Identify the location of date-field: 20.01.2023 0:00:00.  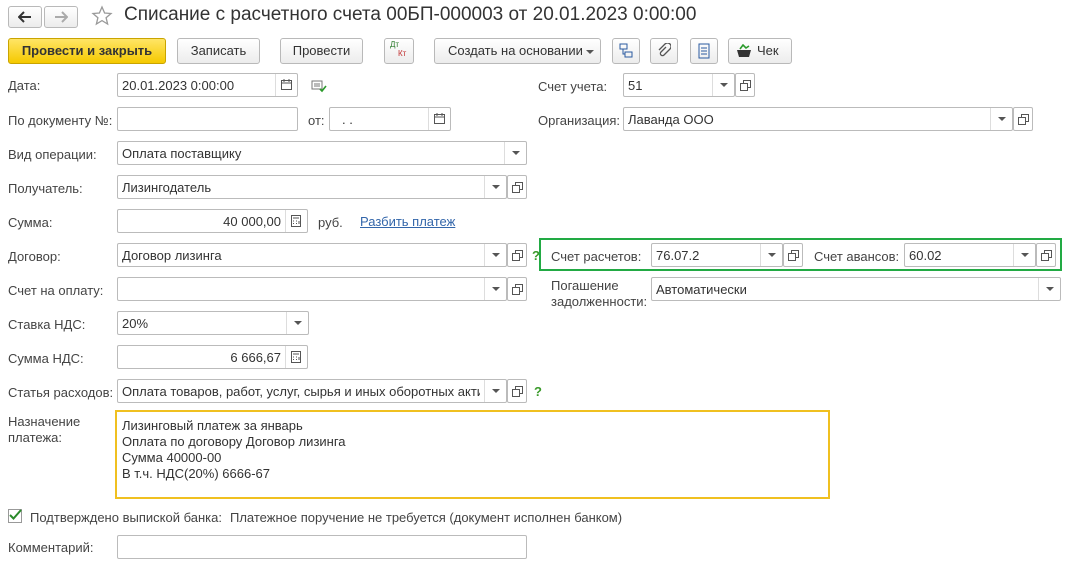
(207, 85).